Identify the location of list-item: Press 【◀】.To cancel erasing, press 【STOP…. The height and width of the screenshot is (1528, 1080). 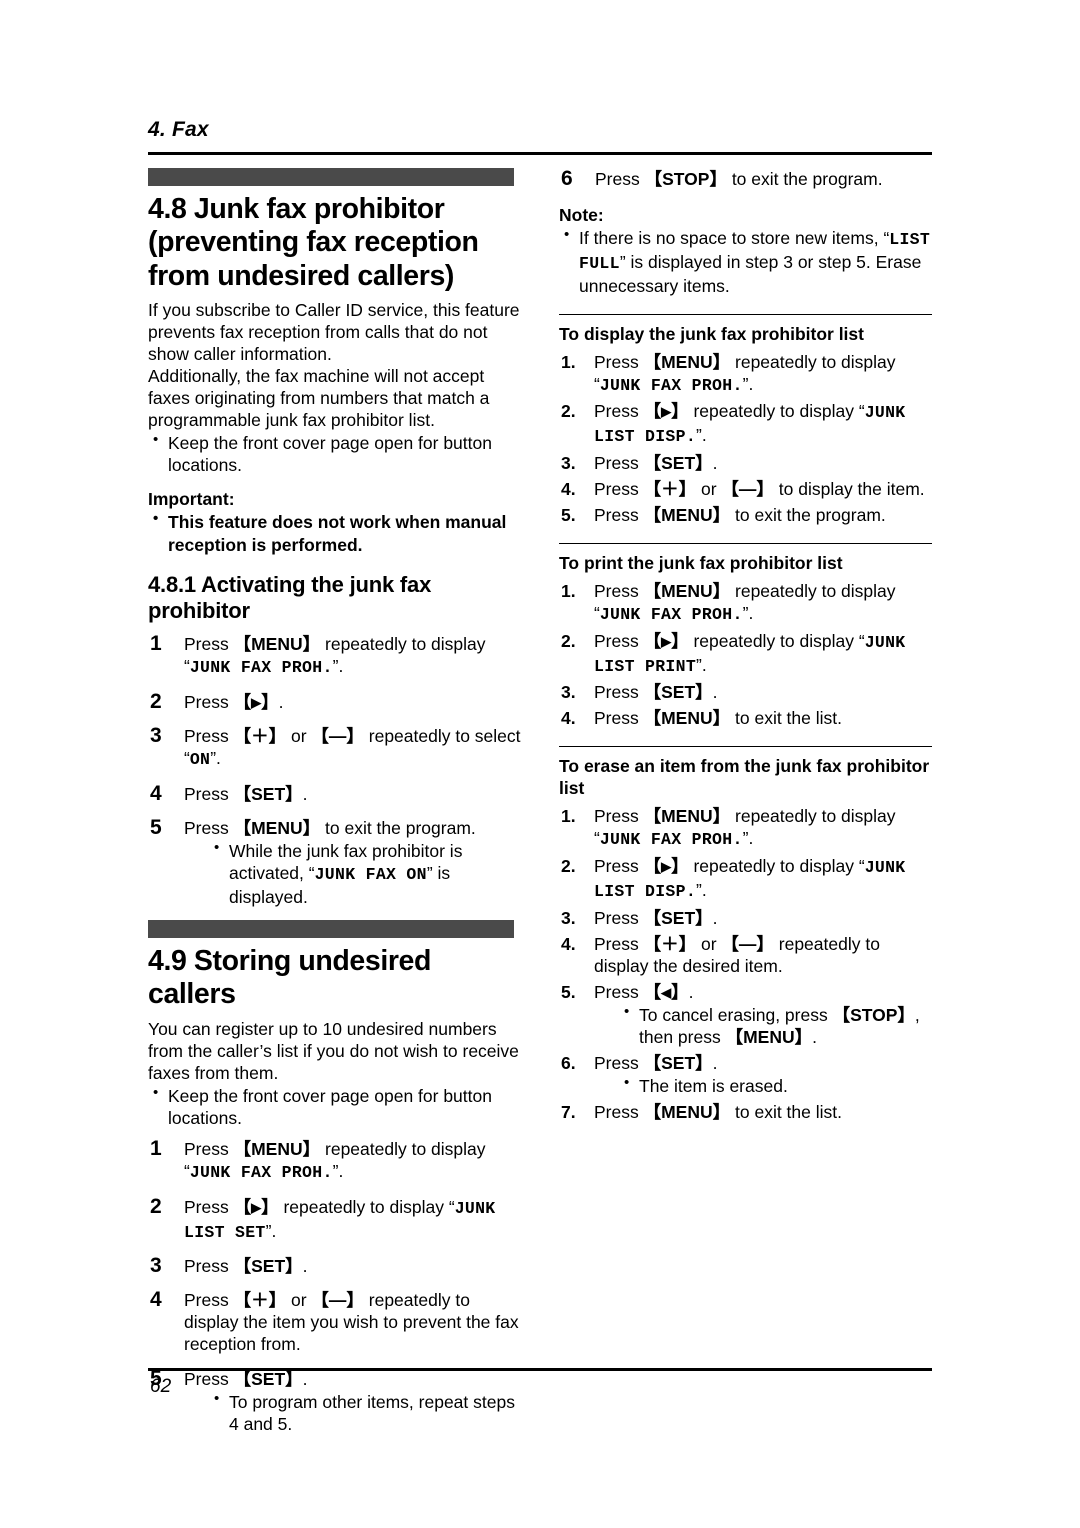
(745, 1014).